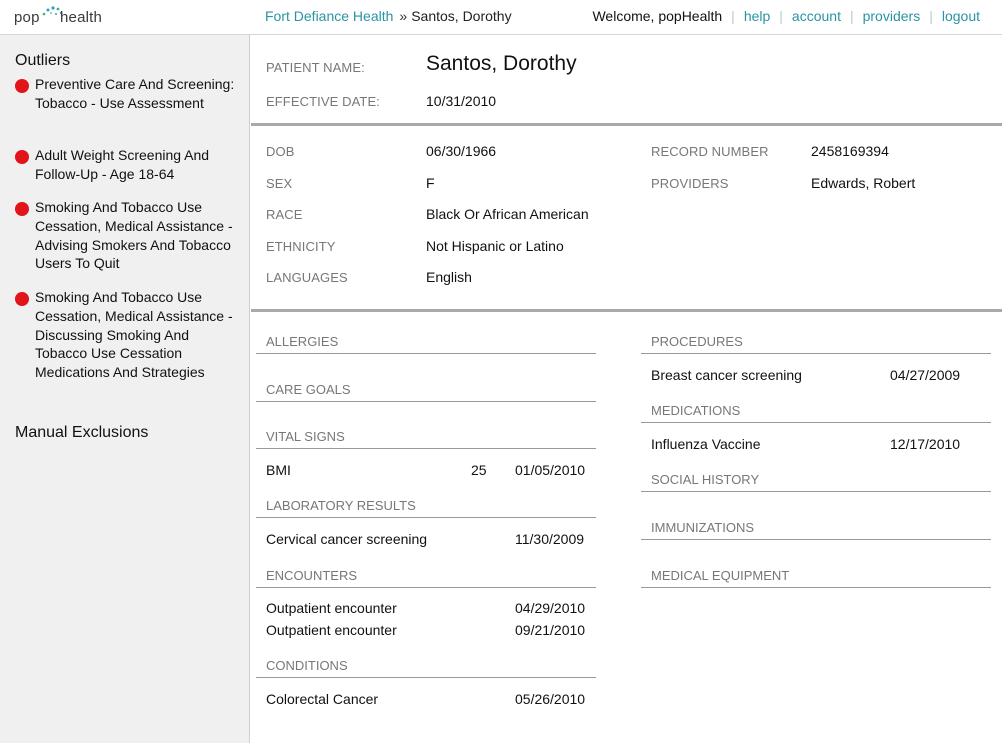 This screenshot has width=1002, height=743. What do you see at coordinates (892, 16) in the screenshot?
I see `providers-link: providers` at bounding box center [892, 16].